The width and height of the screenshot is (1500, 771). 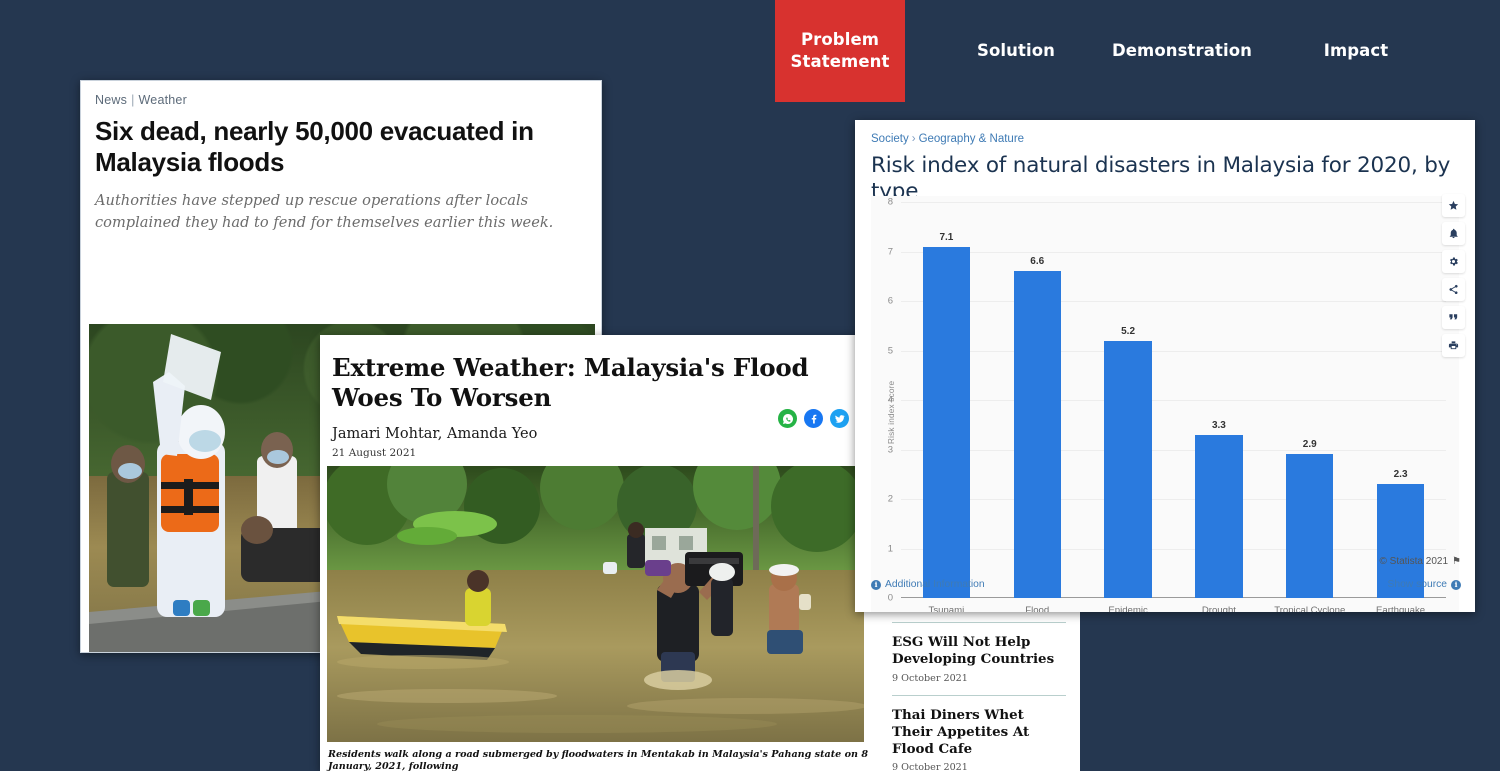 I want to click on breadcrumb: Society › Geography & Nature, so click(x=1165, y=139).